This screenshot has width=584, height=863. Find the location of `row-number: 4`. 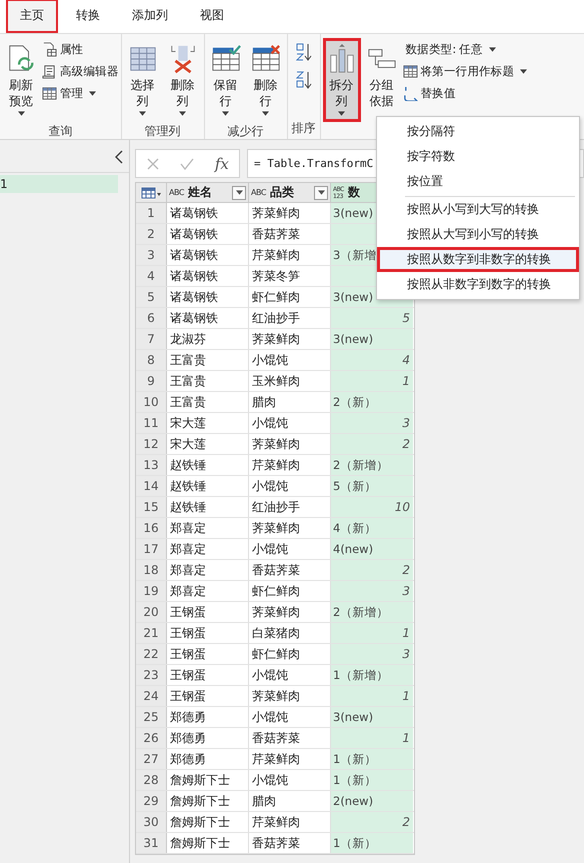

row-number: 4 is located at coordinates (151, 276).